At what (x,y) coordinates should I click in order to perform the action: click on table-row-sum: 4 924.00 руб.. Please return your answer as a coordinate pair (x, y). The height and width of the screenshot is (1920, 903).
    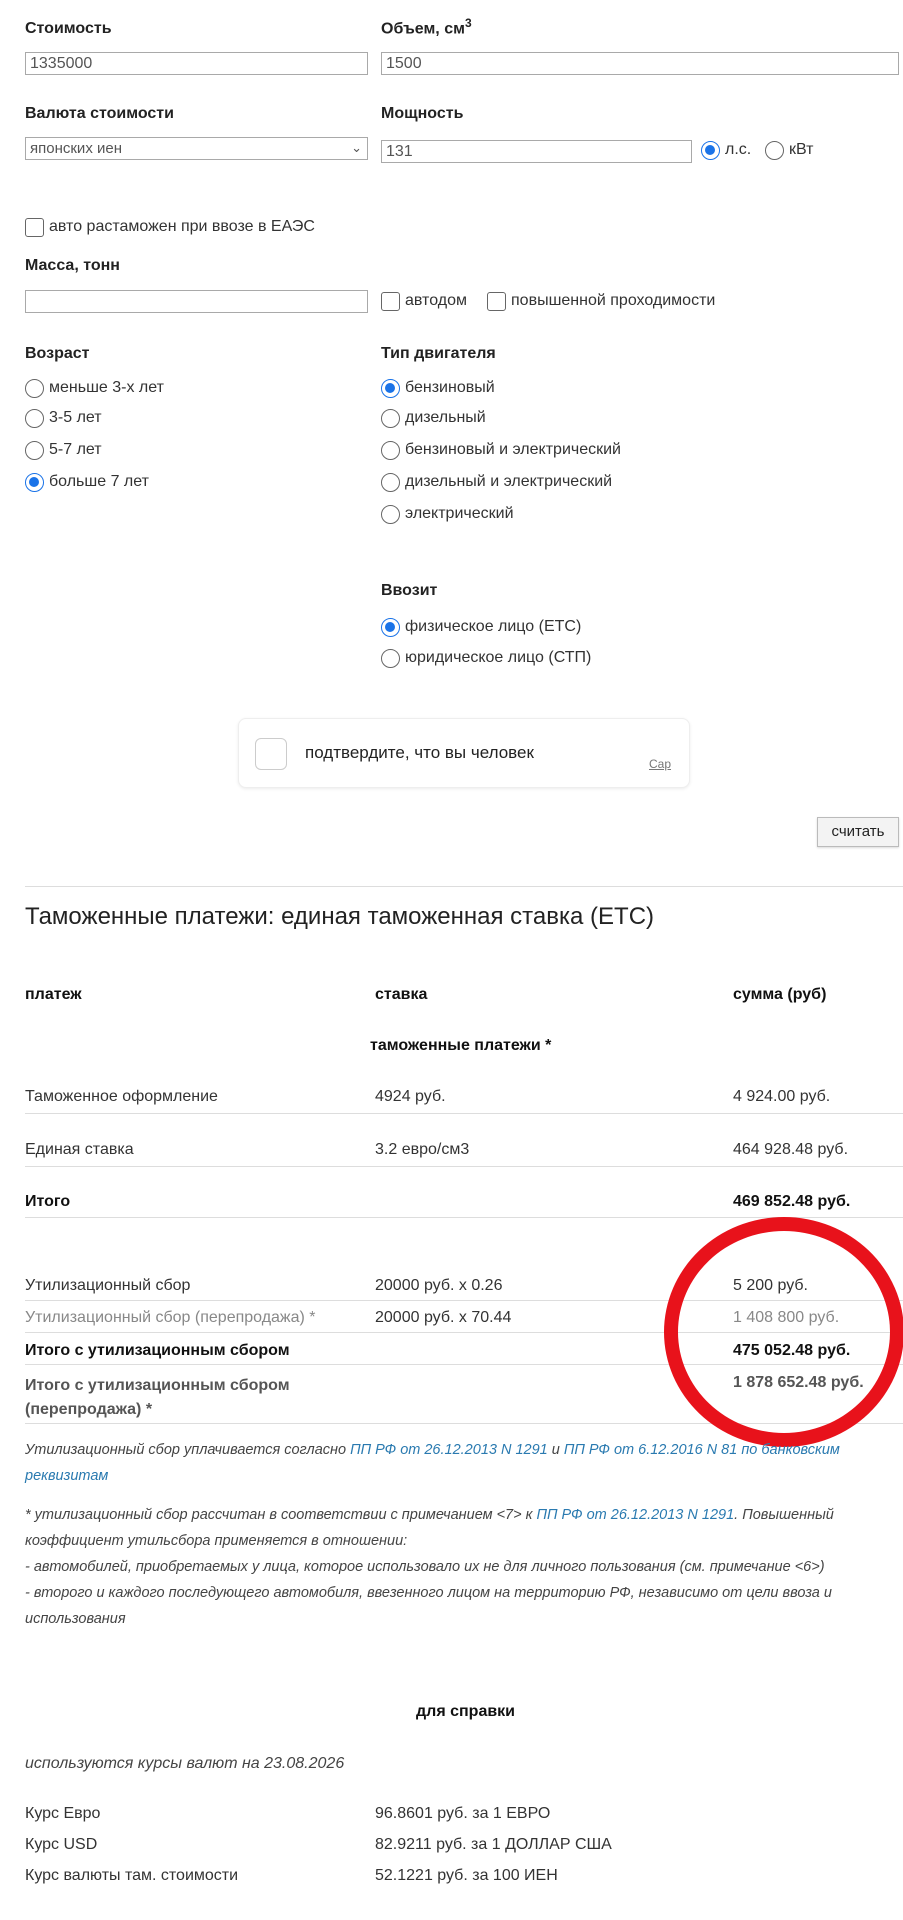
    Looking at the image, I should click on (782, 1096).